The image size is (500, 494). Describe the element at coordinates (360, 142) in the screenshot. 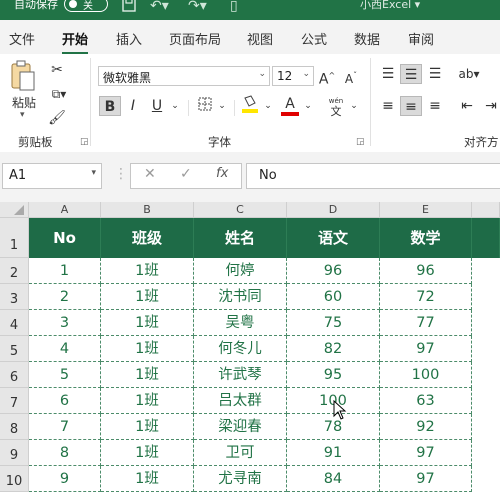

I see `font-launcher-icon: ◲` at that location.